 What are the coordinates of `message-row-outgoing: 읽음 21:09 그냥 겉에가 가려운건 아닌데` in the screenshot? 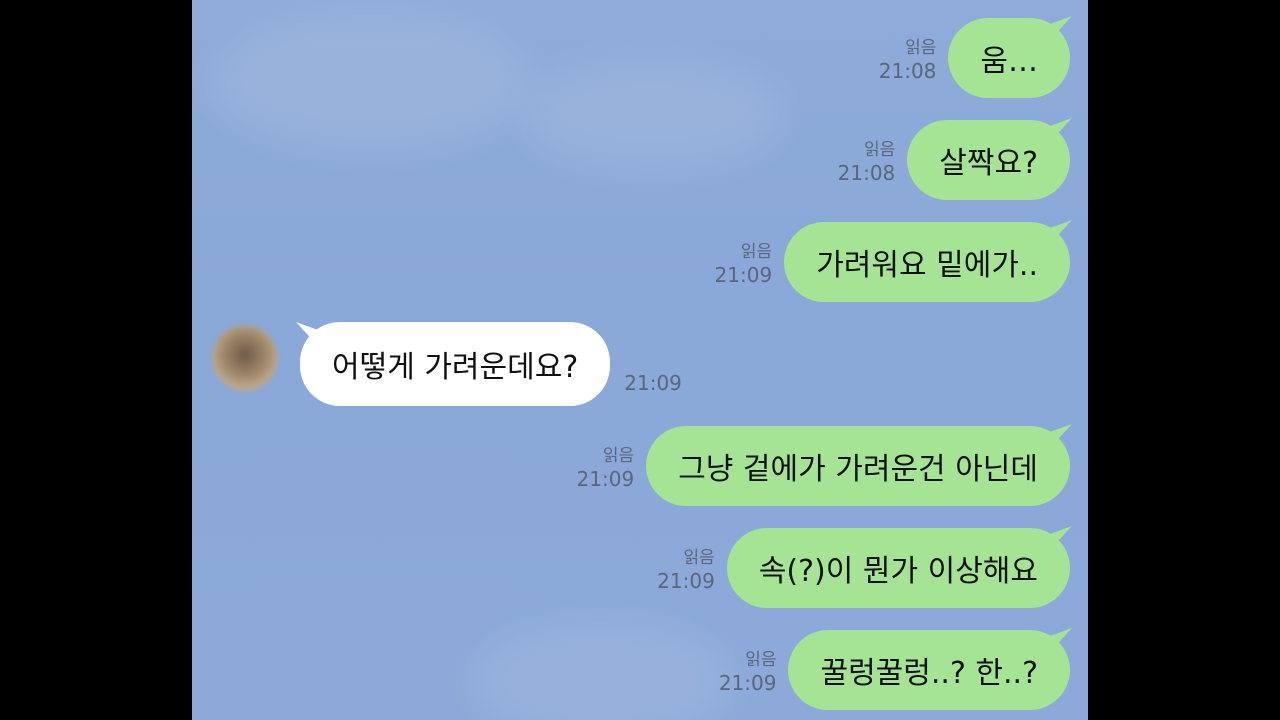 It's located at (823, 466).